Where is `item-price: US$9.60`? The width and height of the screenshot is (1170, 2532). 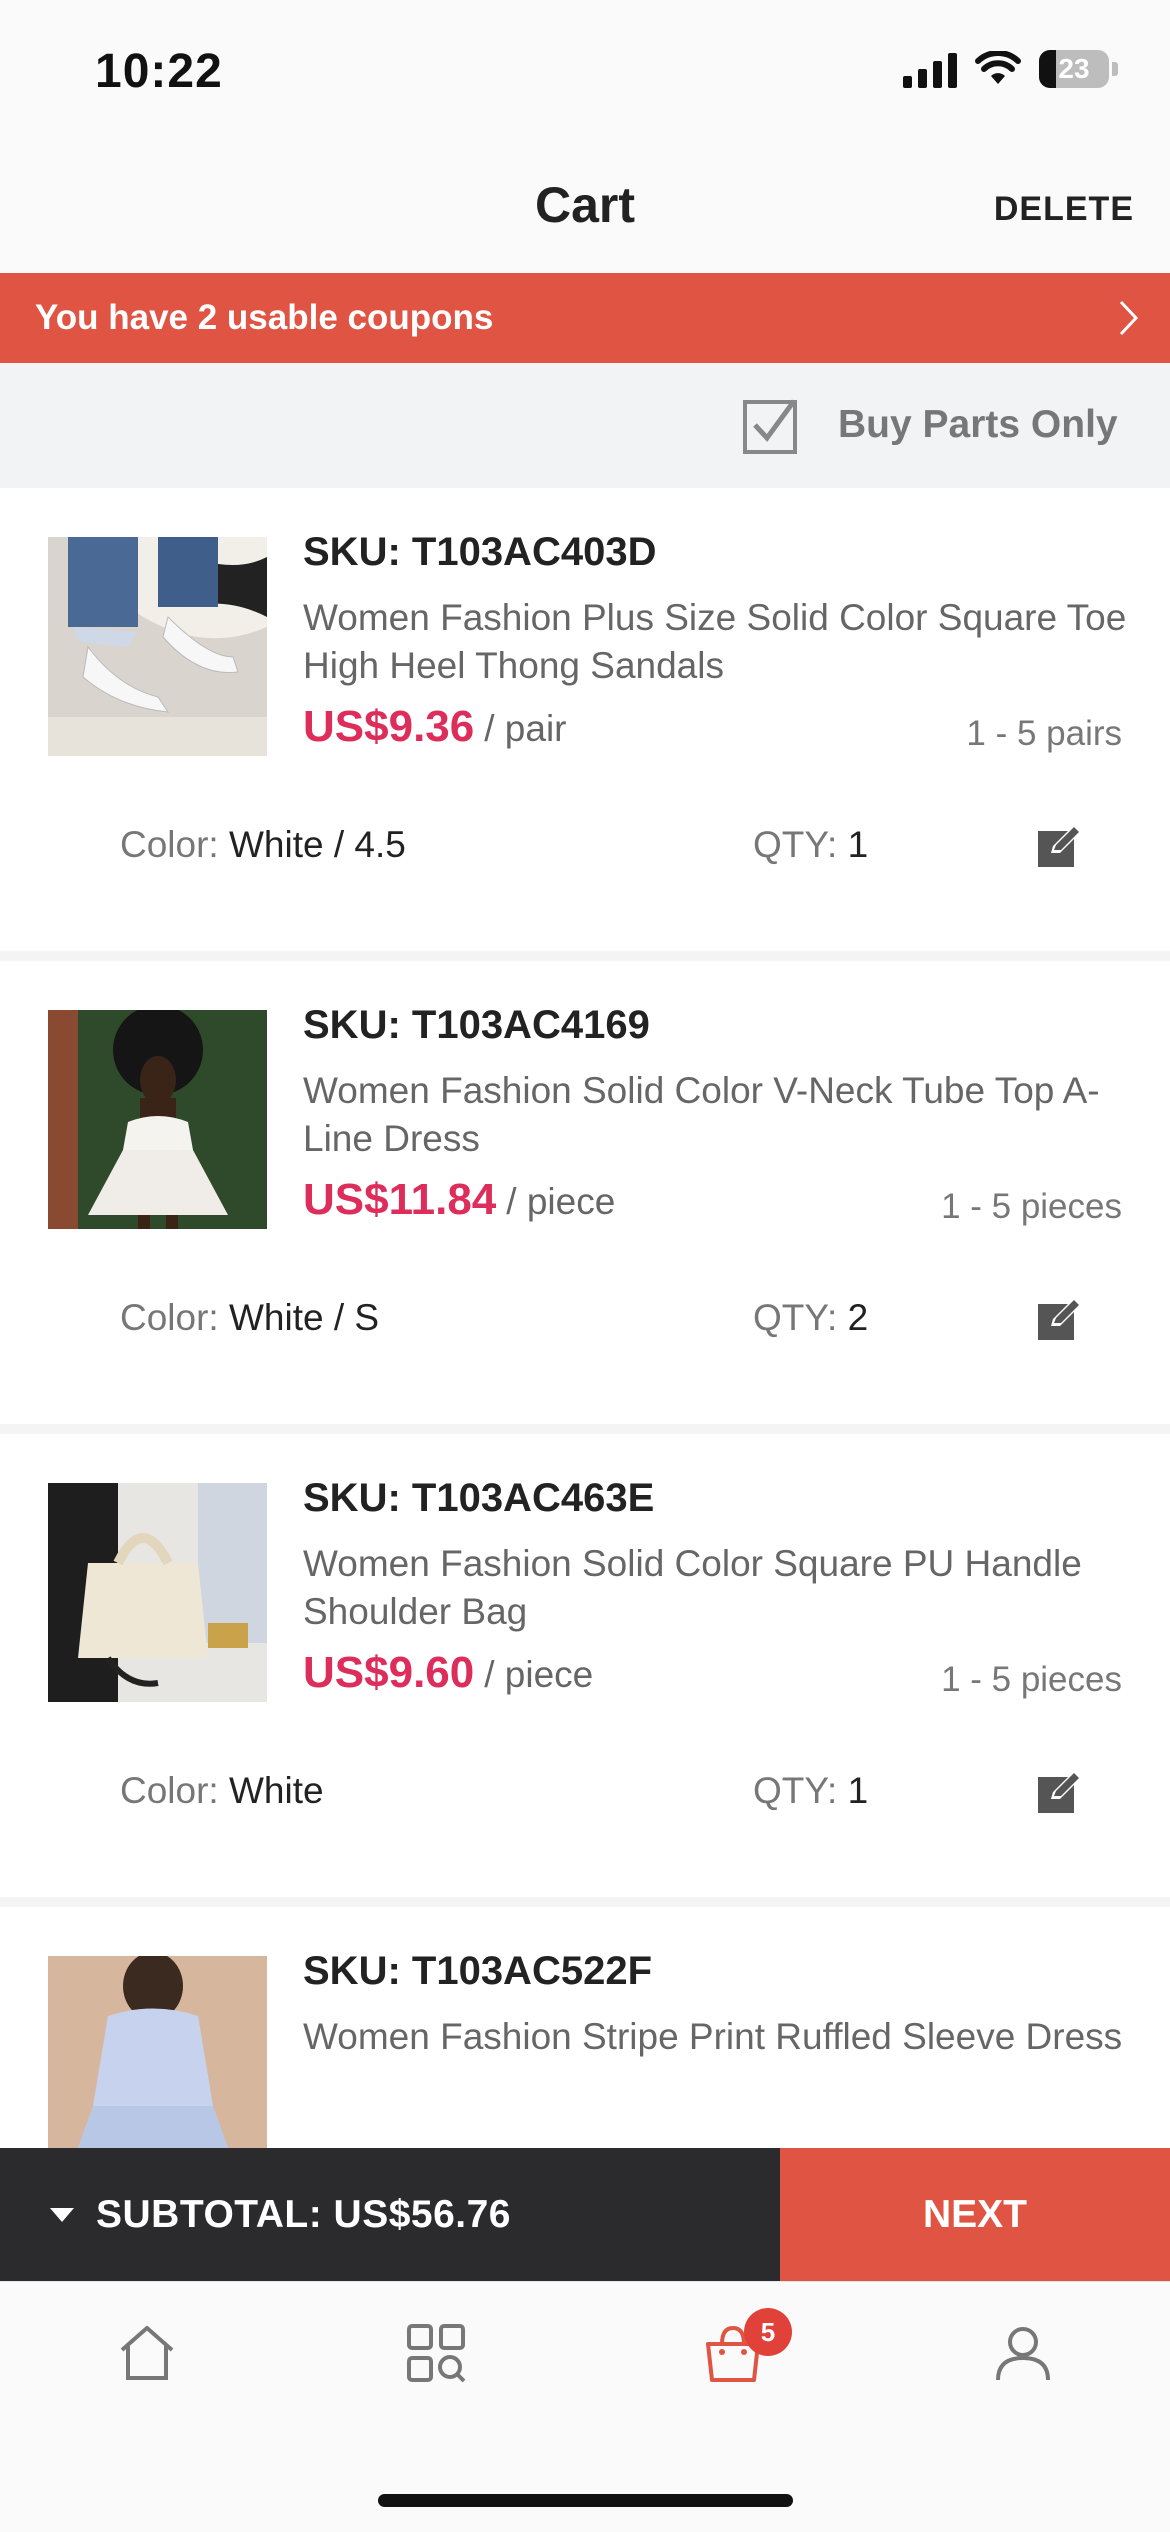
item-price: US$9.60 is located at coordinates (389, 1672).